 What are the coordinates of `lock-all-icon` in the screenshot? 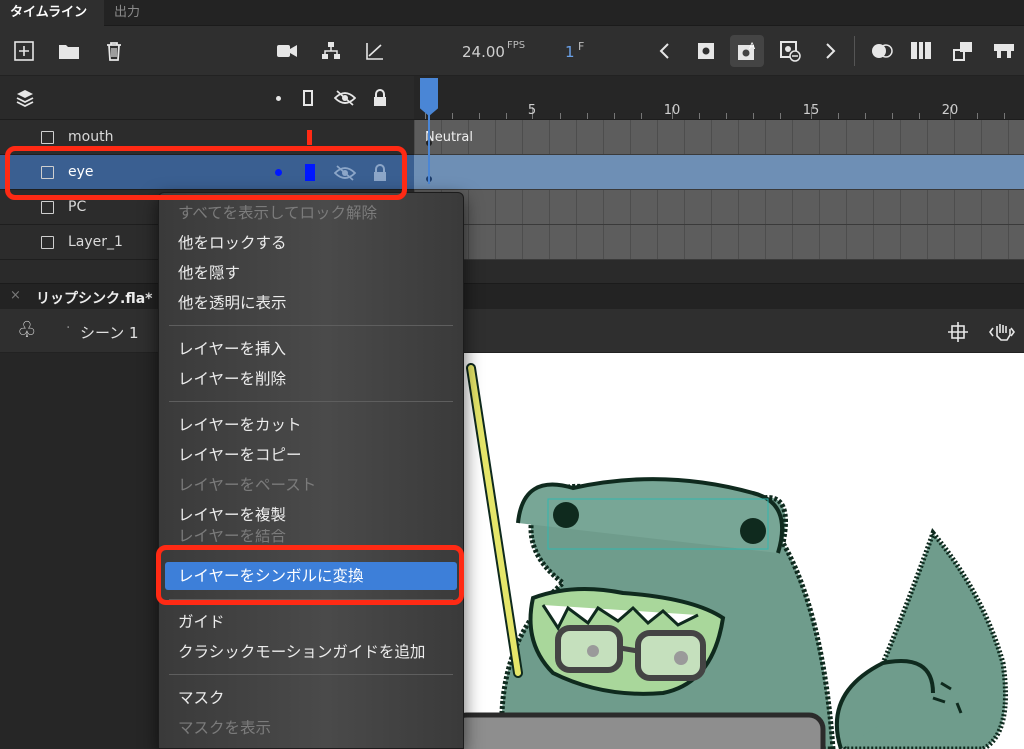 It's located at (380, 98).